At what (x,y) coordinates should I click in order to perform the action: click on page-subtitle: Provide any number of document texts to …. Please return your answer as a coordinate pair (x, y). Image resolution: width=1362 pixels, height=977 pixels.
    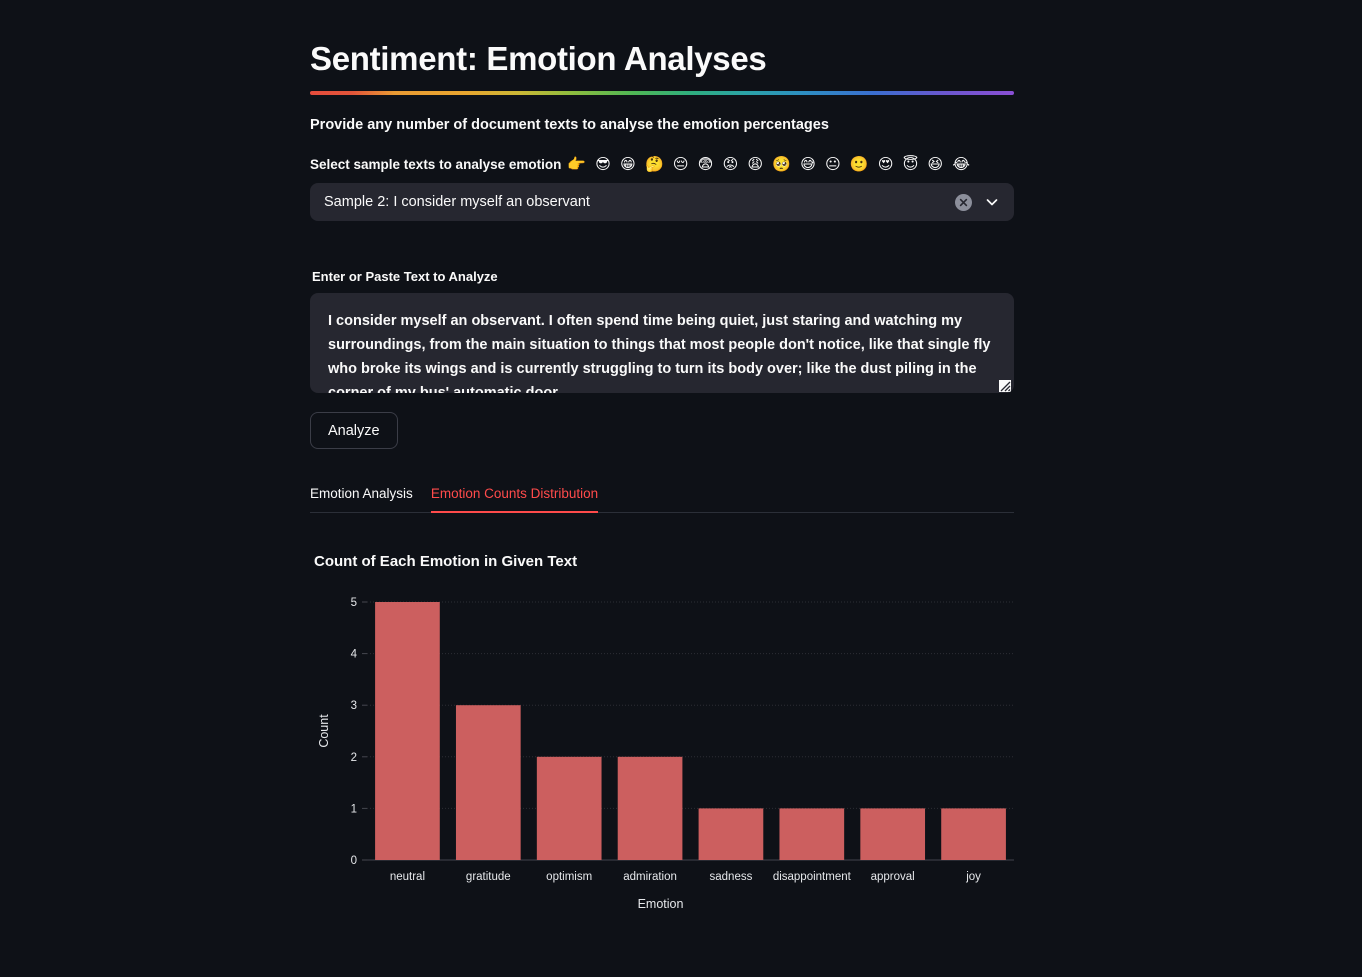
    Looking at the image, I should click on (569, 125).